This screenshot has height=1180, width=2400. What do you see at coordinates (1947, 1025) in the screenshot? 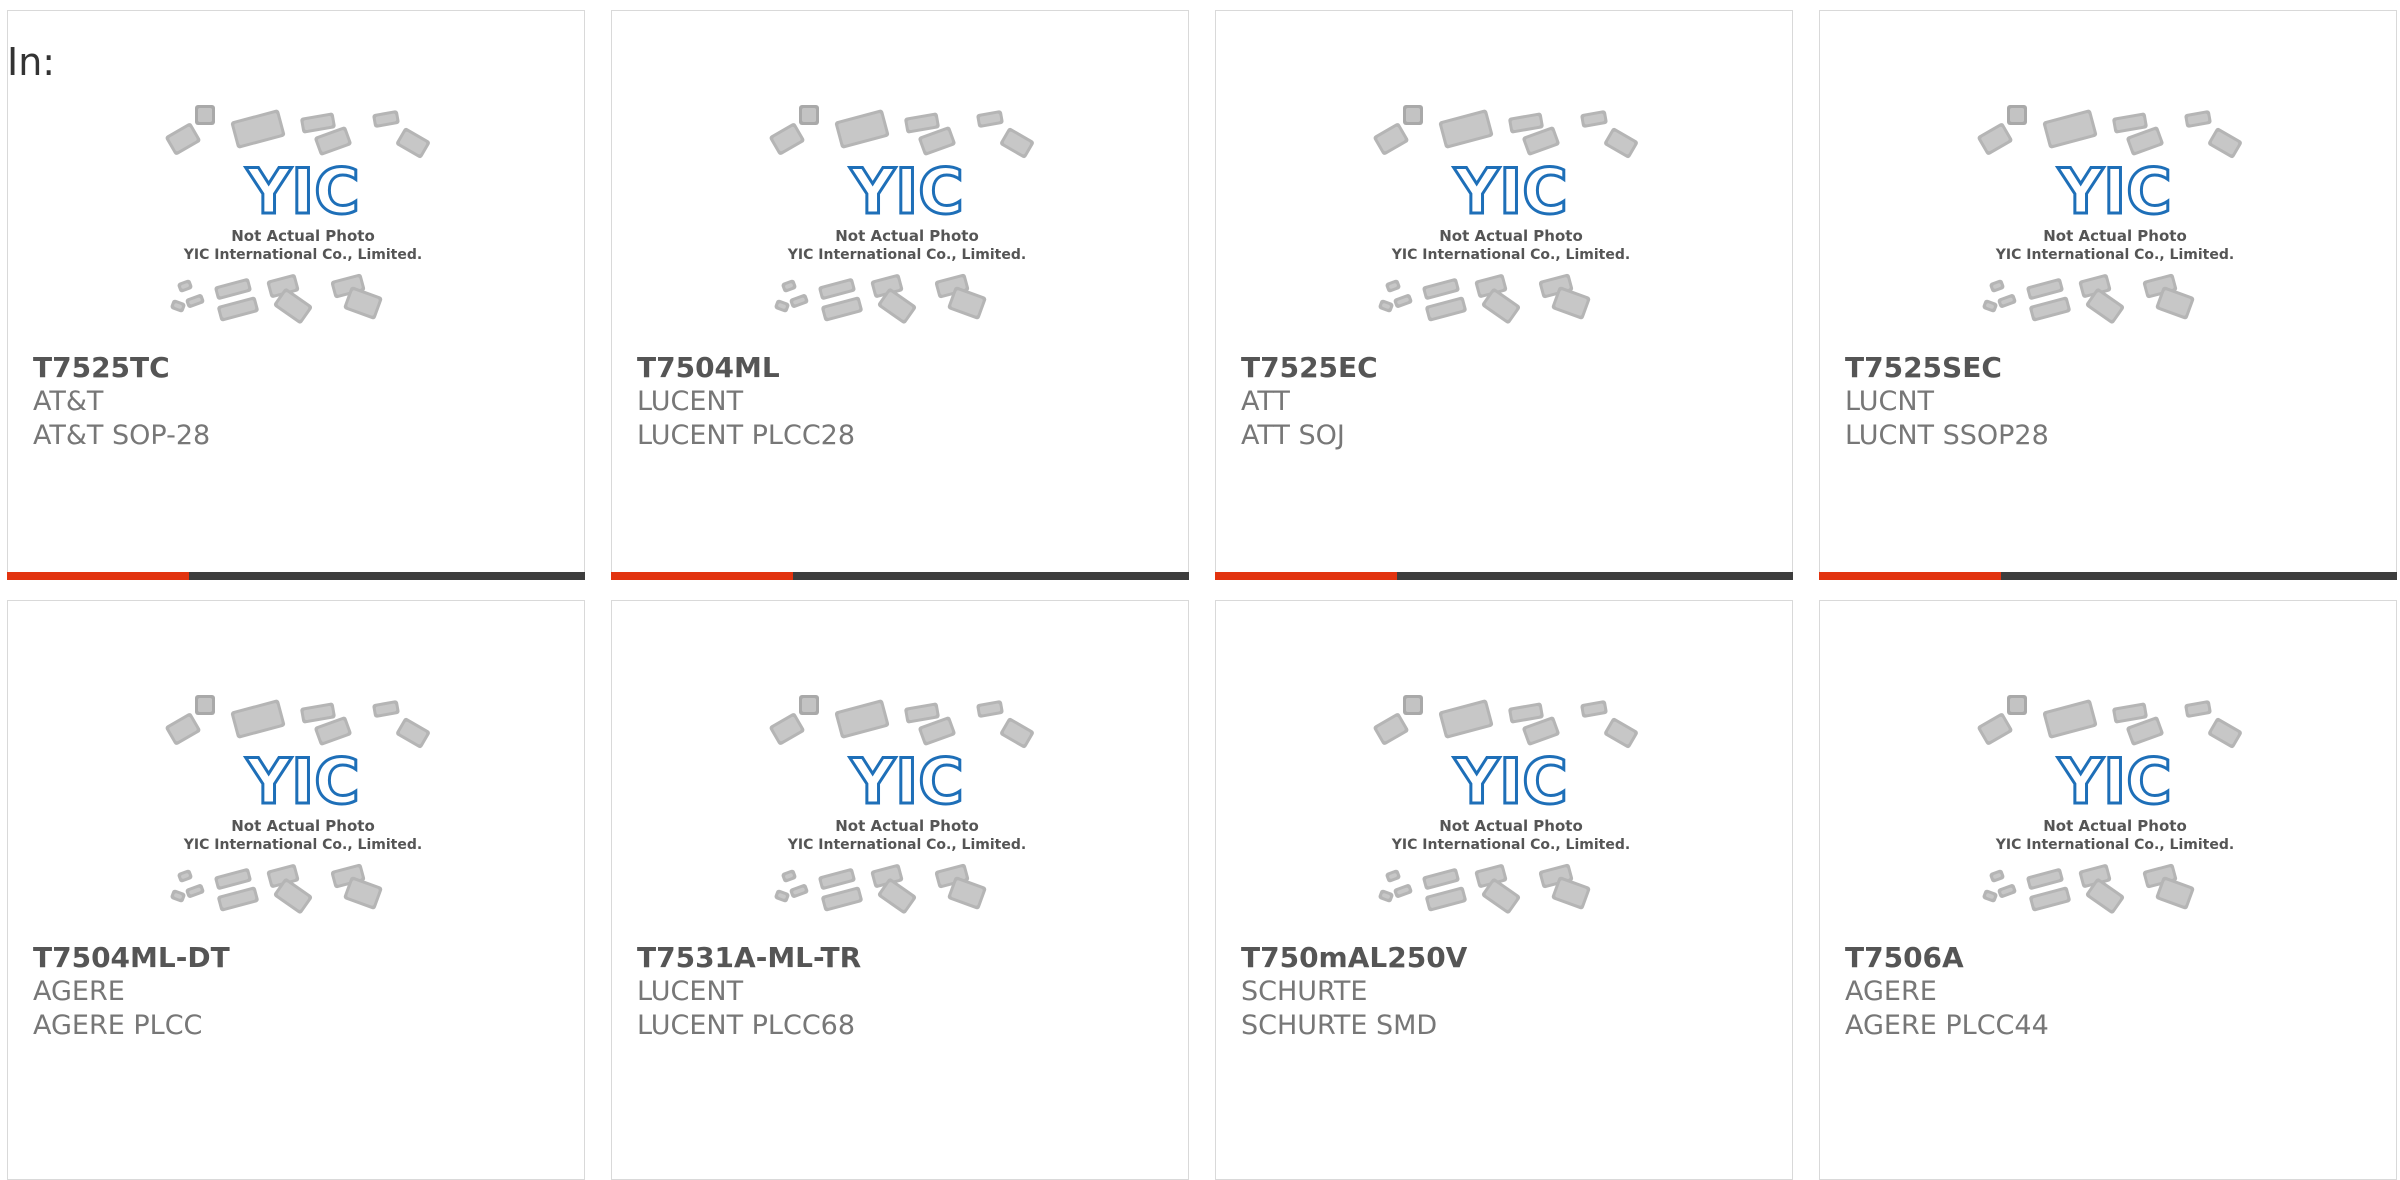
I see `package: AGERE PLCC44` at bounding box center [1947, 1025].